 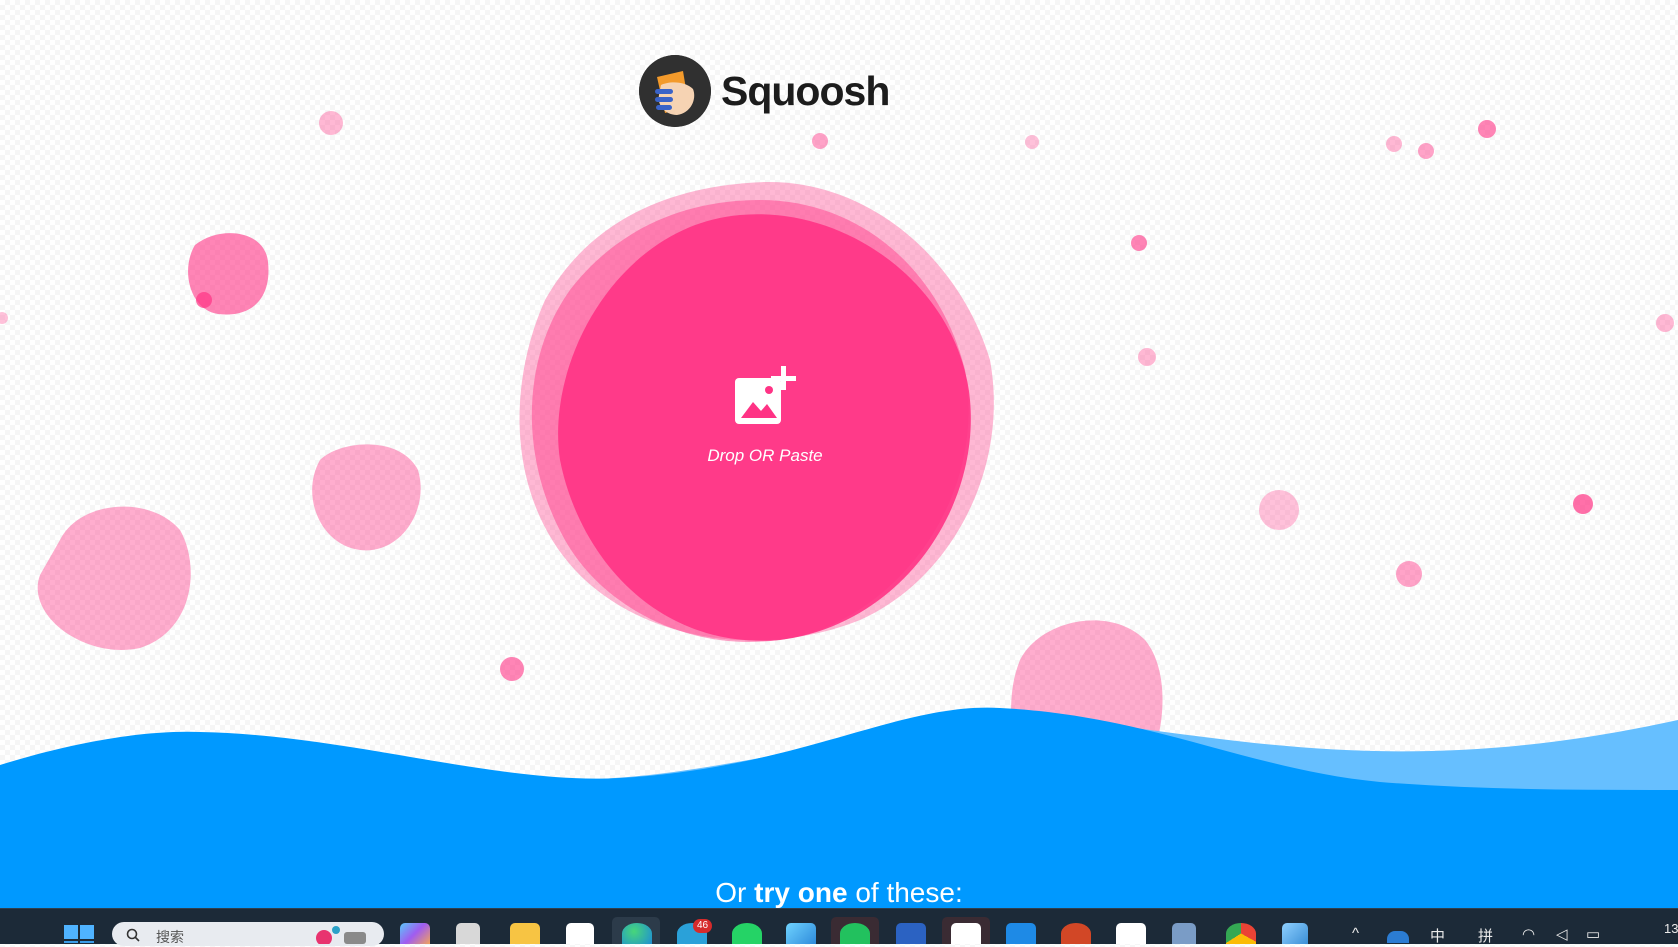 I want to click on onedrive-icon, so click(x=1398, y=937).